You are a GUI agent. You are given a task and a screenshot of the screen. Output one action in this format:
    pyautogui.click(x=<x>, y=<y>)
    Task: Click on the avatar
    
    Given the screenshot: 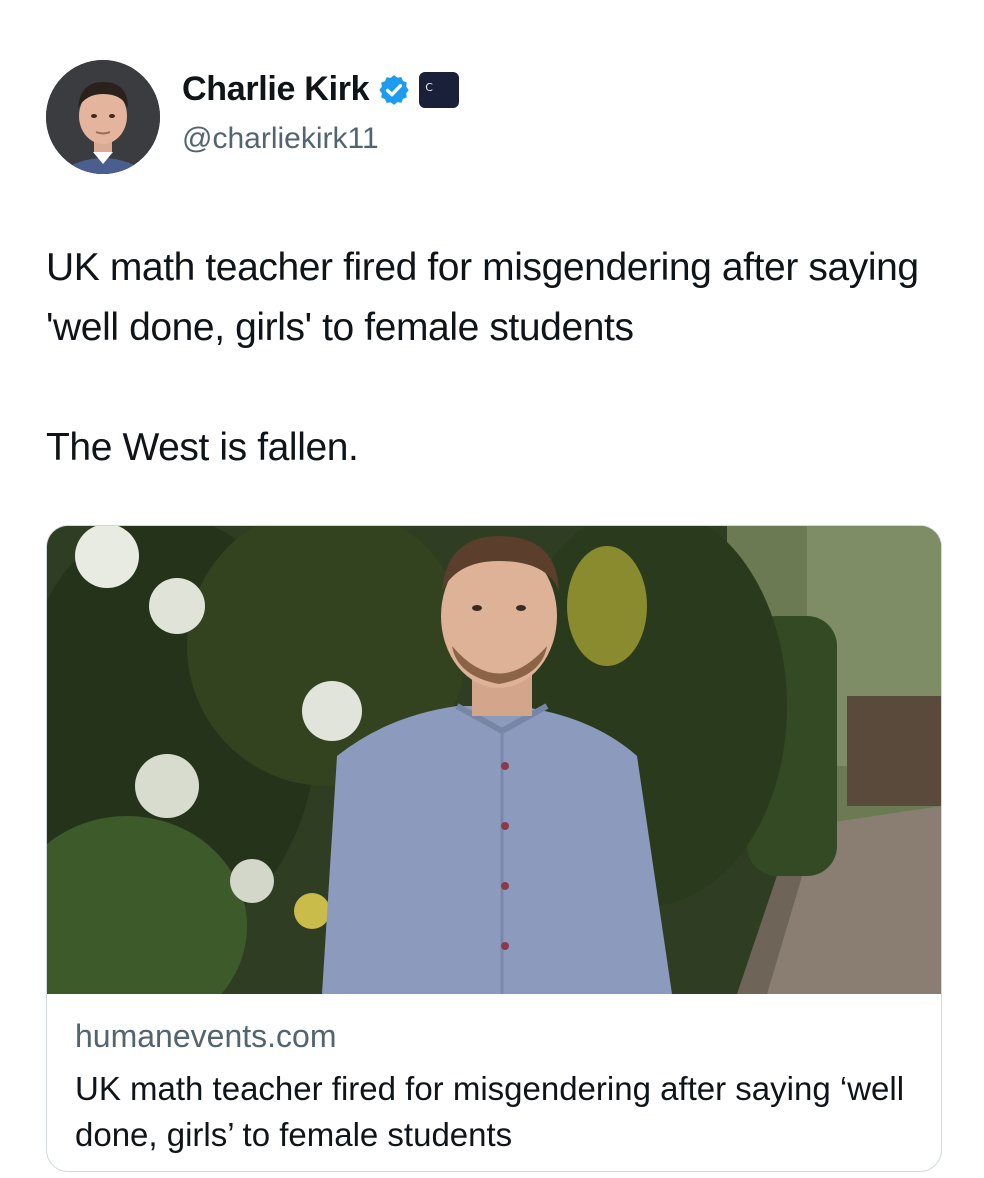 What is the action you would take?
    pyautogui.click(x=103, y=117)
    